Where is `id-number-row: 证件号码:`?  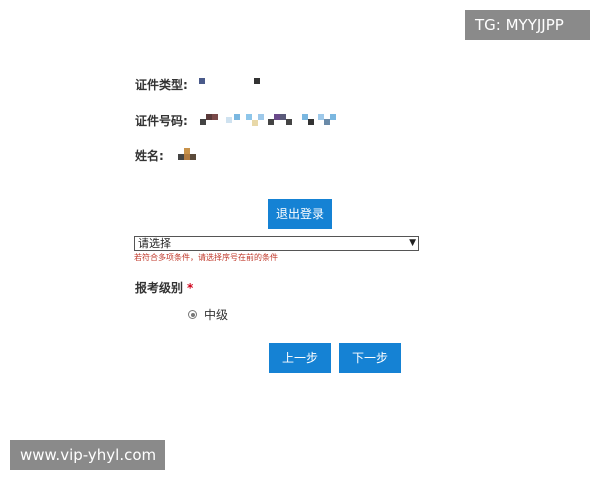
id-number-row: 证件号码: is located at coordinates (161, 120).